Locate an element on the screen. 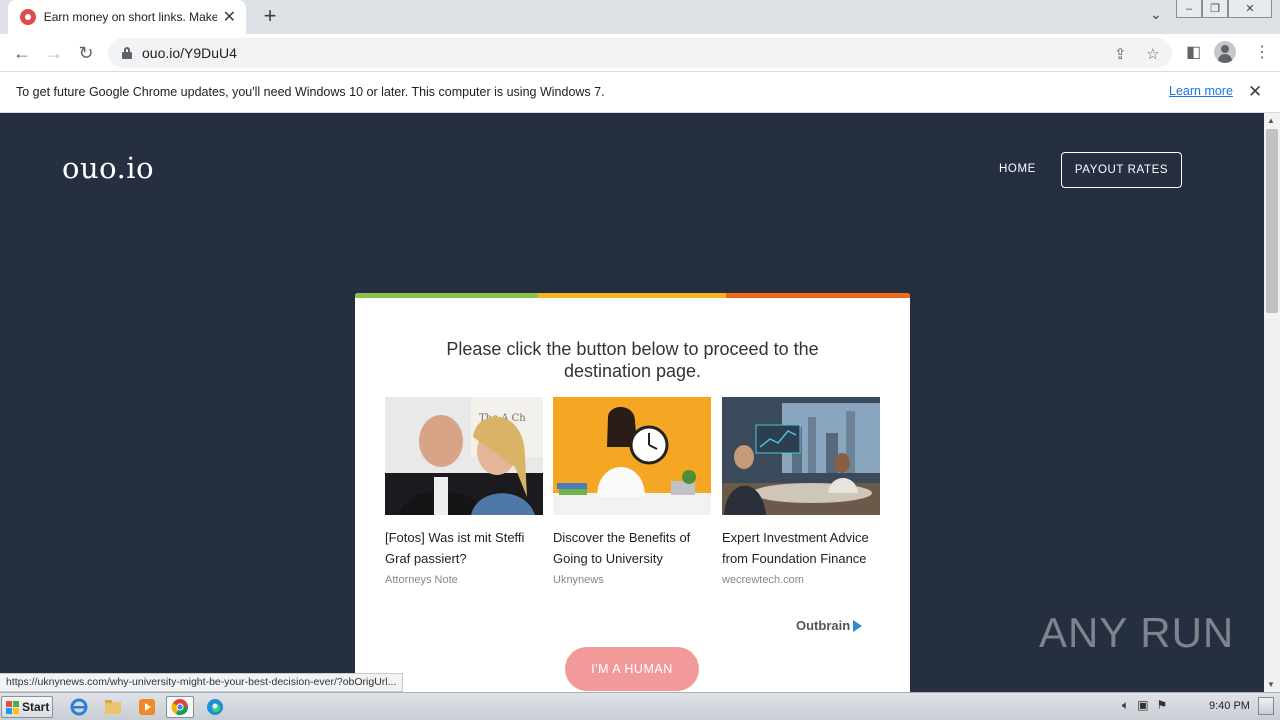 The height and width of the screenshot is (720, 1280). edge-taskbar-icon is located at coordinates (215, 707).